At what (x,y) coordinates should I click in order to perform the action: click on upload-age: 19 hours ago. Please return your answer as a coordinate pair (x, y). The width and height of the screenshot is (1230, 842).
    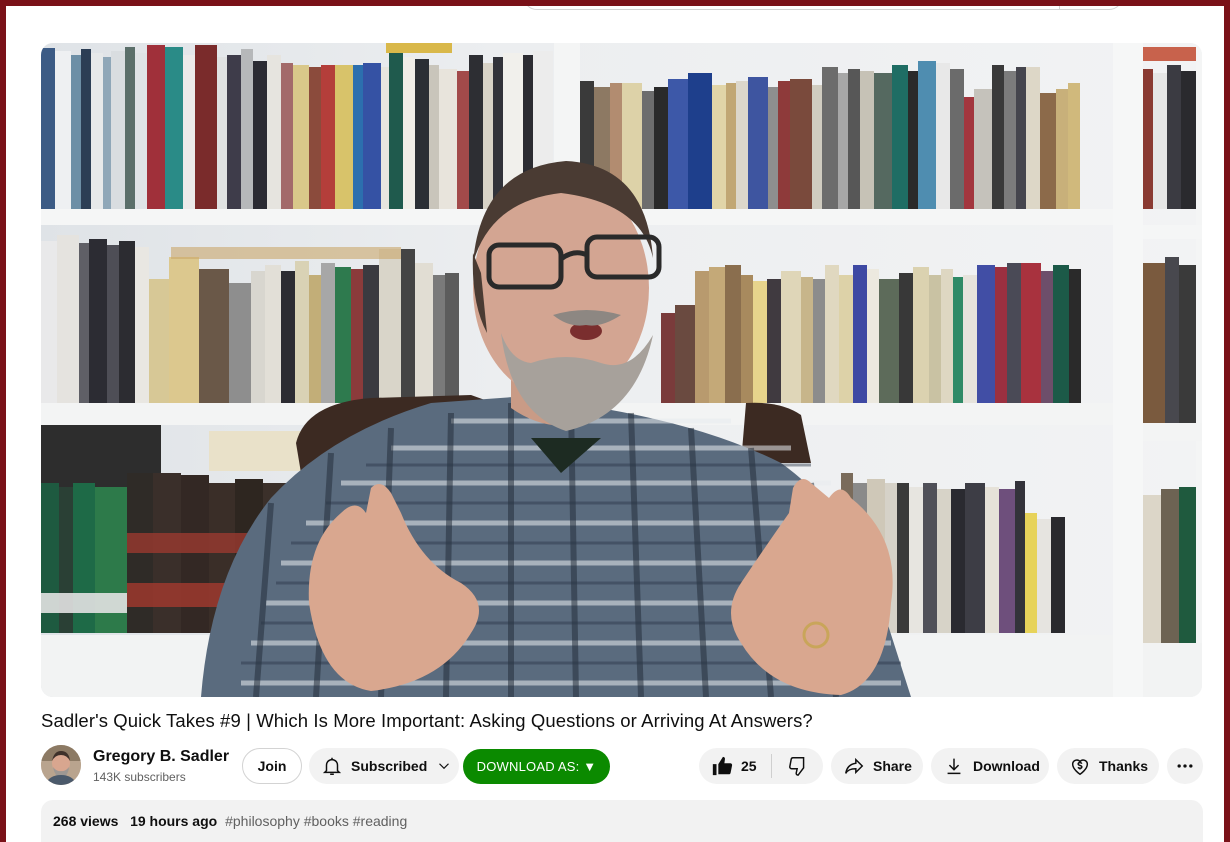
    Looking at the image, I should click on (174, 821).